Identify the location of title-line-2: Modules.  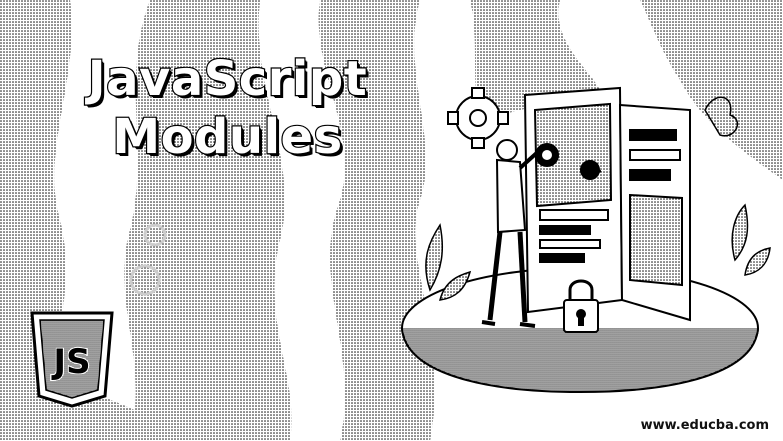
(227, 137).